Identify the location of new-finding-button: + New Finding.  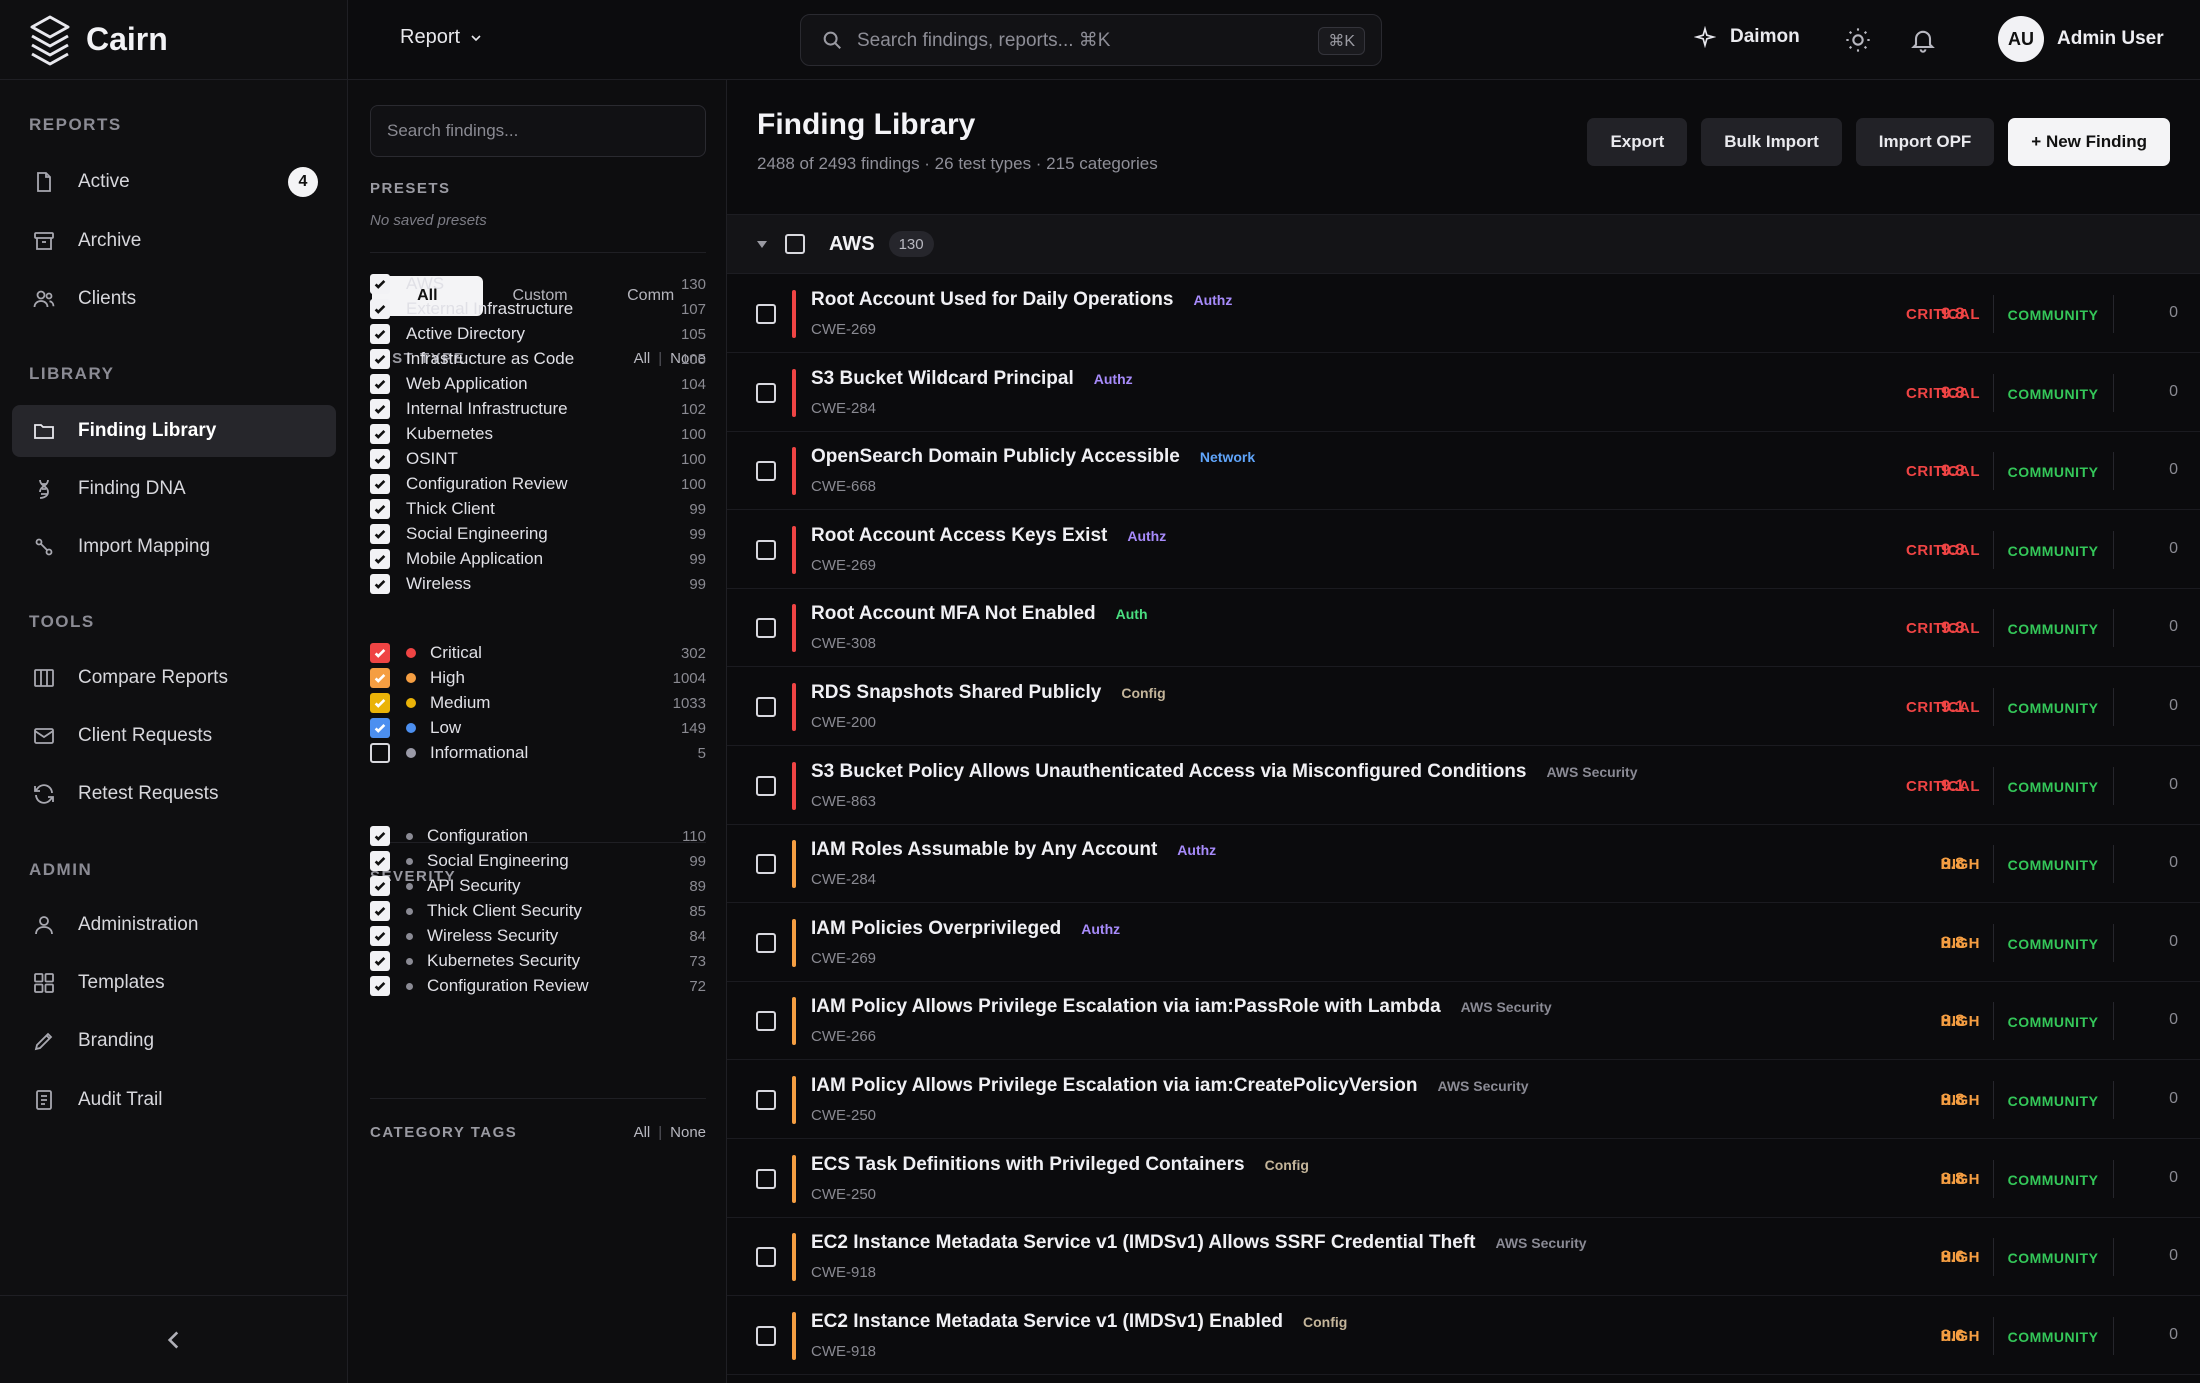
(2089, 142).